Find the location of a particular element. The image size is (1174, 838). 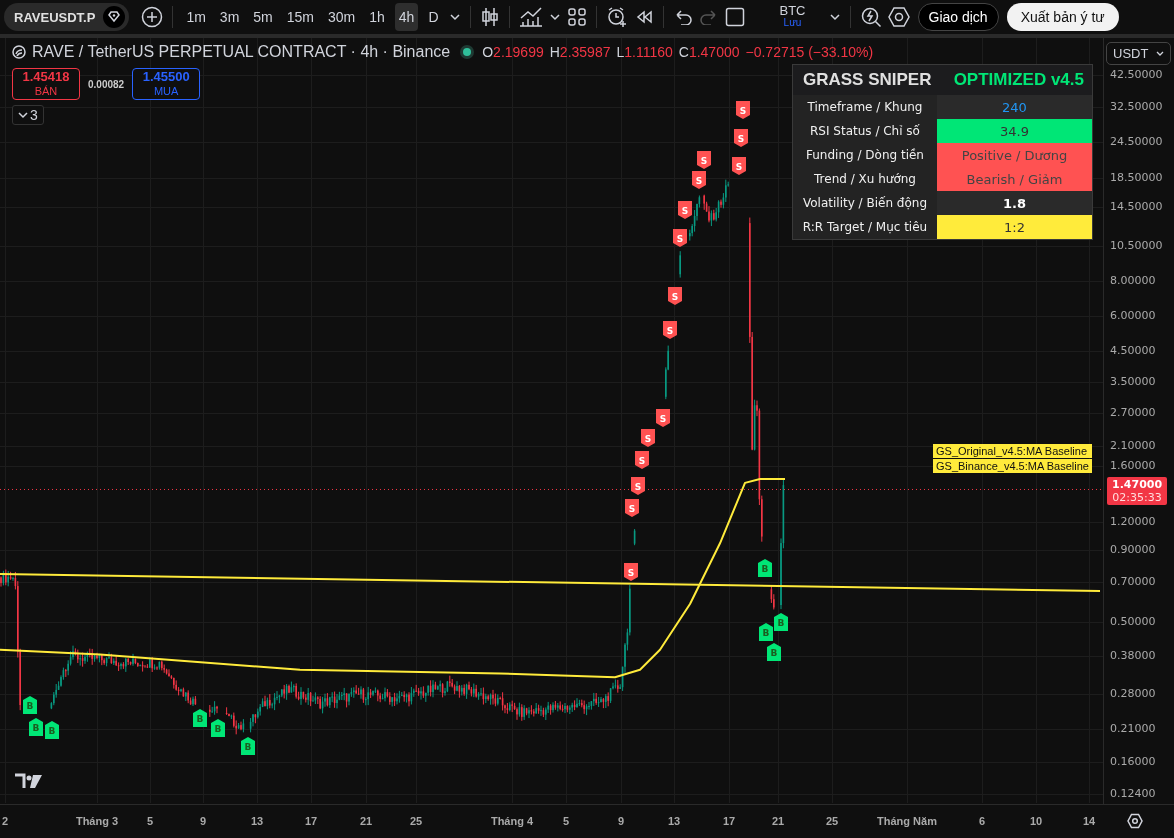

time-tick: 2 is located at coordinates (5, 821).